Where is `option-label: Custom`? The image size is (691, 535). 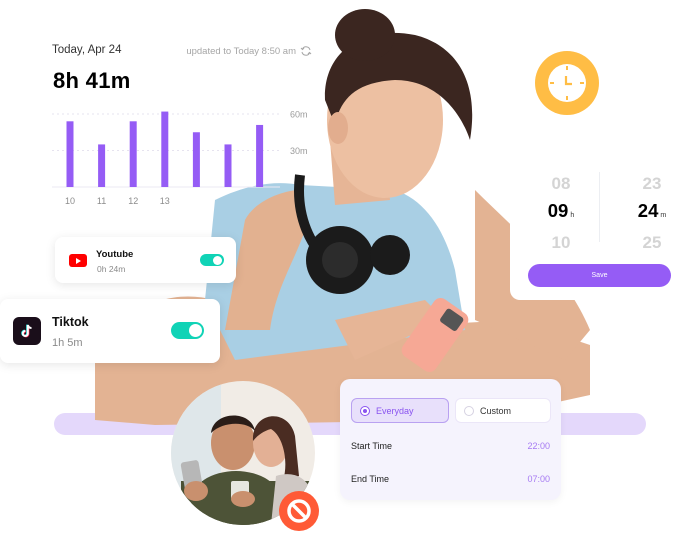 option-label: Custom is located at coordinates (496, 410).